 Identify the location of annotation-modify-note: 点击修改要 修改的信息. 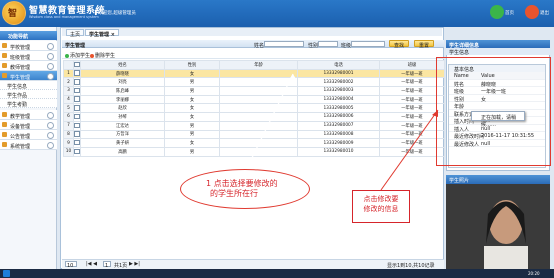
(381, 206).